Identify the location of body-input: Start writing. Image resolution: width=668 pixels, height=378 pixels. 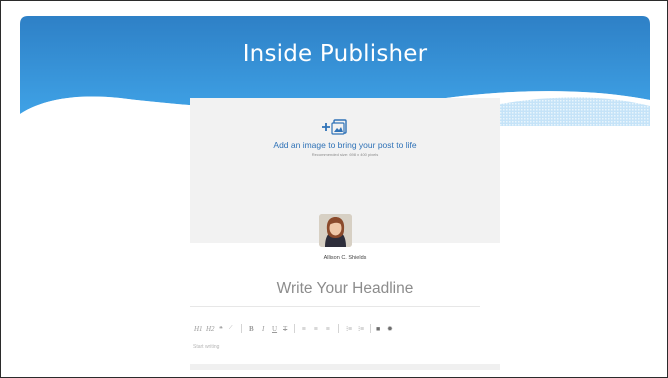
(206, 347).